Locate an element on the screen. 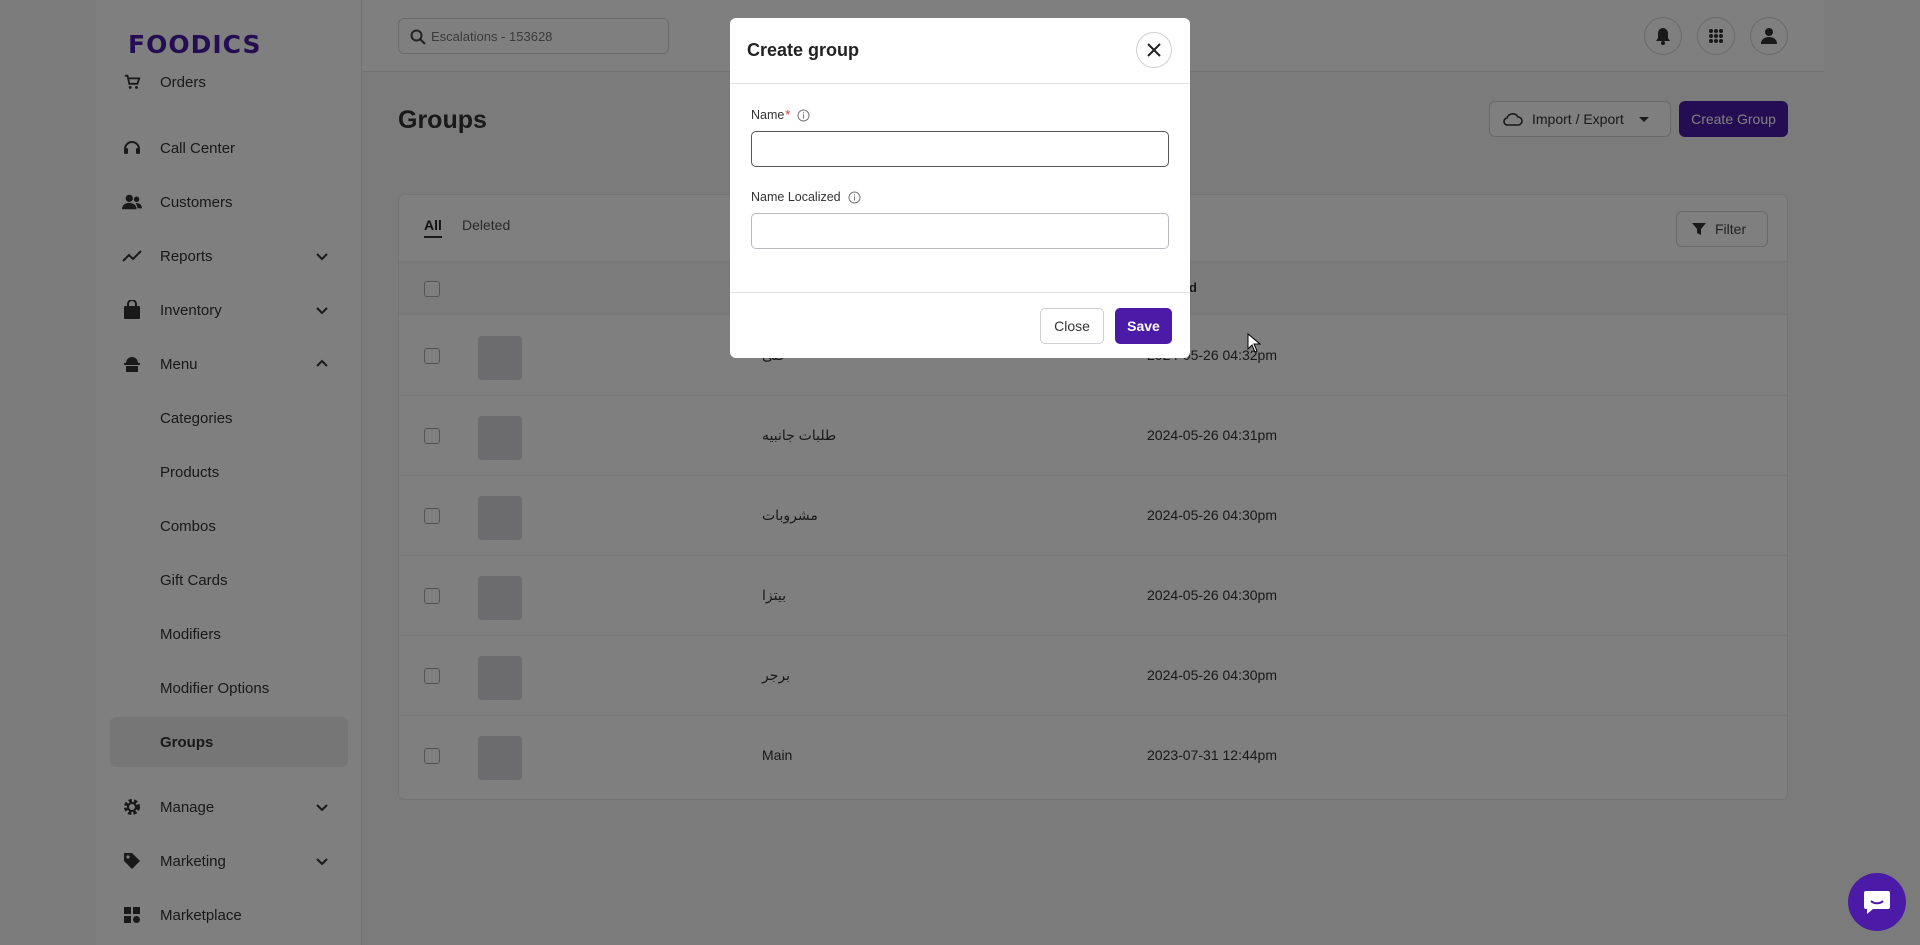 Image resolution: width=1920 pixels, height=945 pixels. close-button: Close is located at coordinates (1072, 326).